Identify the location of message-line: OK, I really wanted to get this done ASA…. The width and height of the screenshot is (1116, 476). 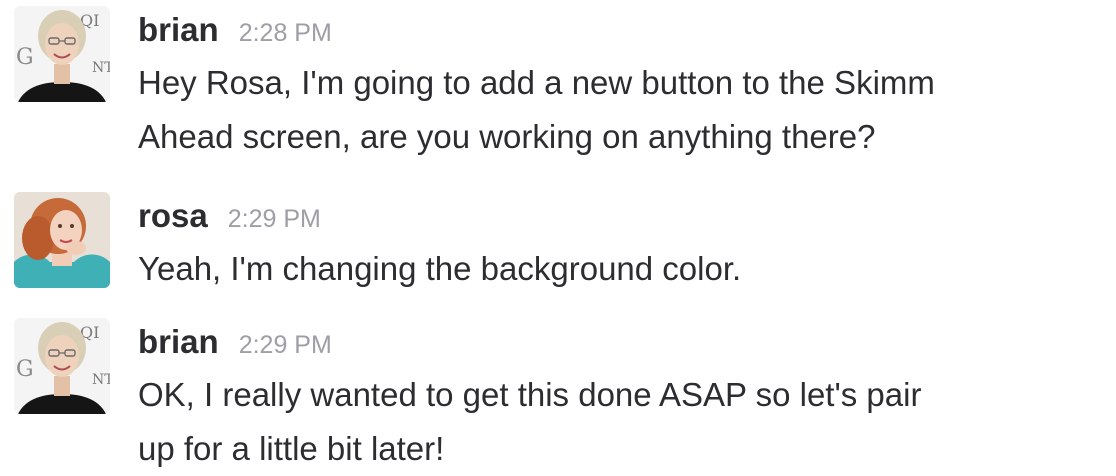
(530, 394).